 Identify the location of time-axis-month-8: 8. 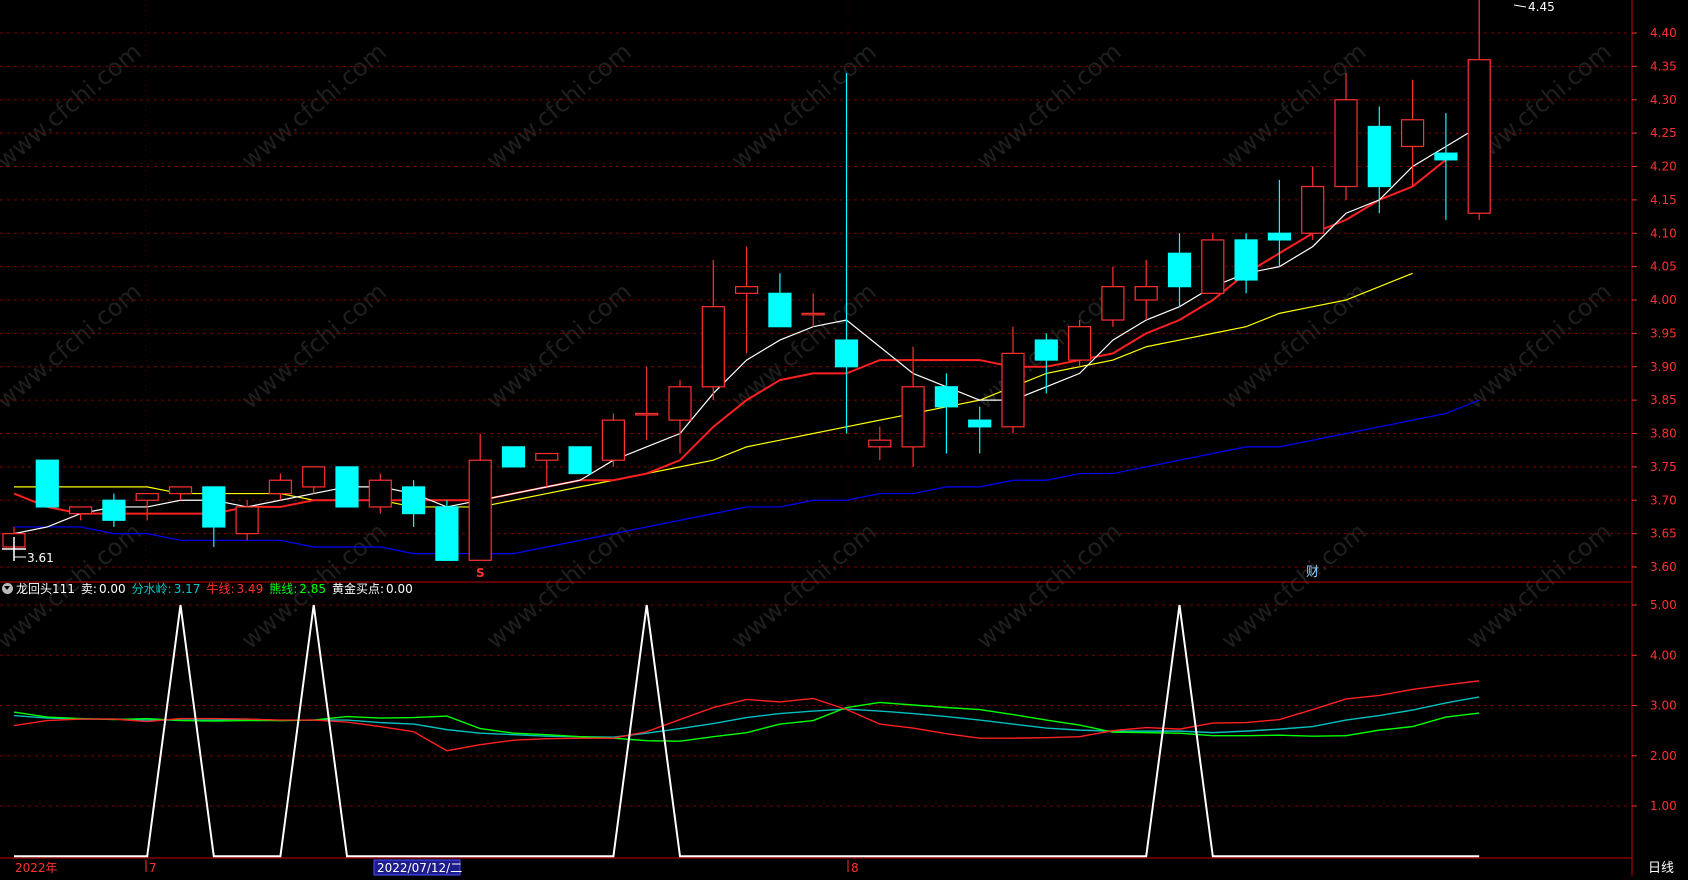
(855, 868).